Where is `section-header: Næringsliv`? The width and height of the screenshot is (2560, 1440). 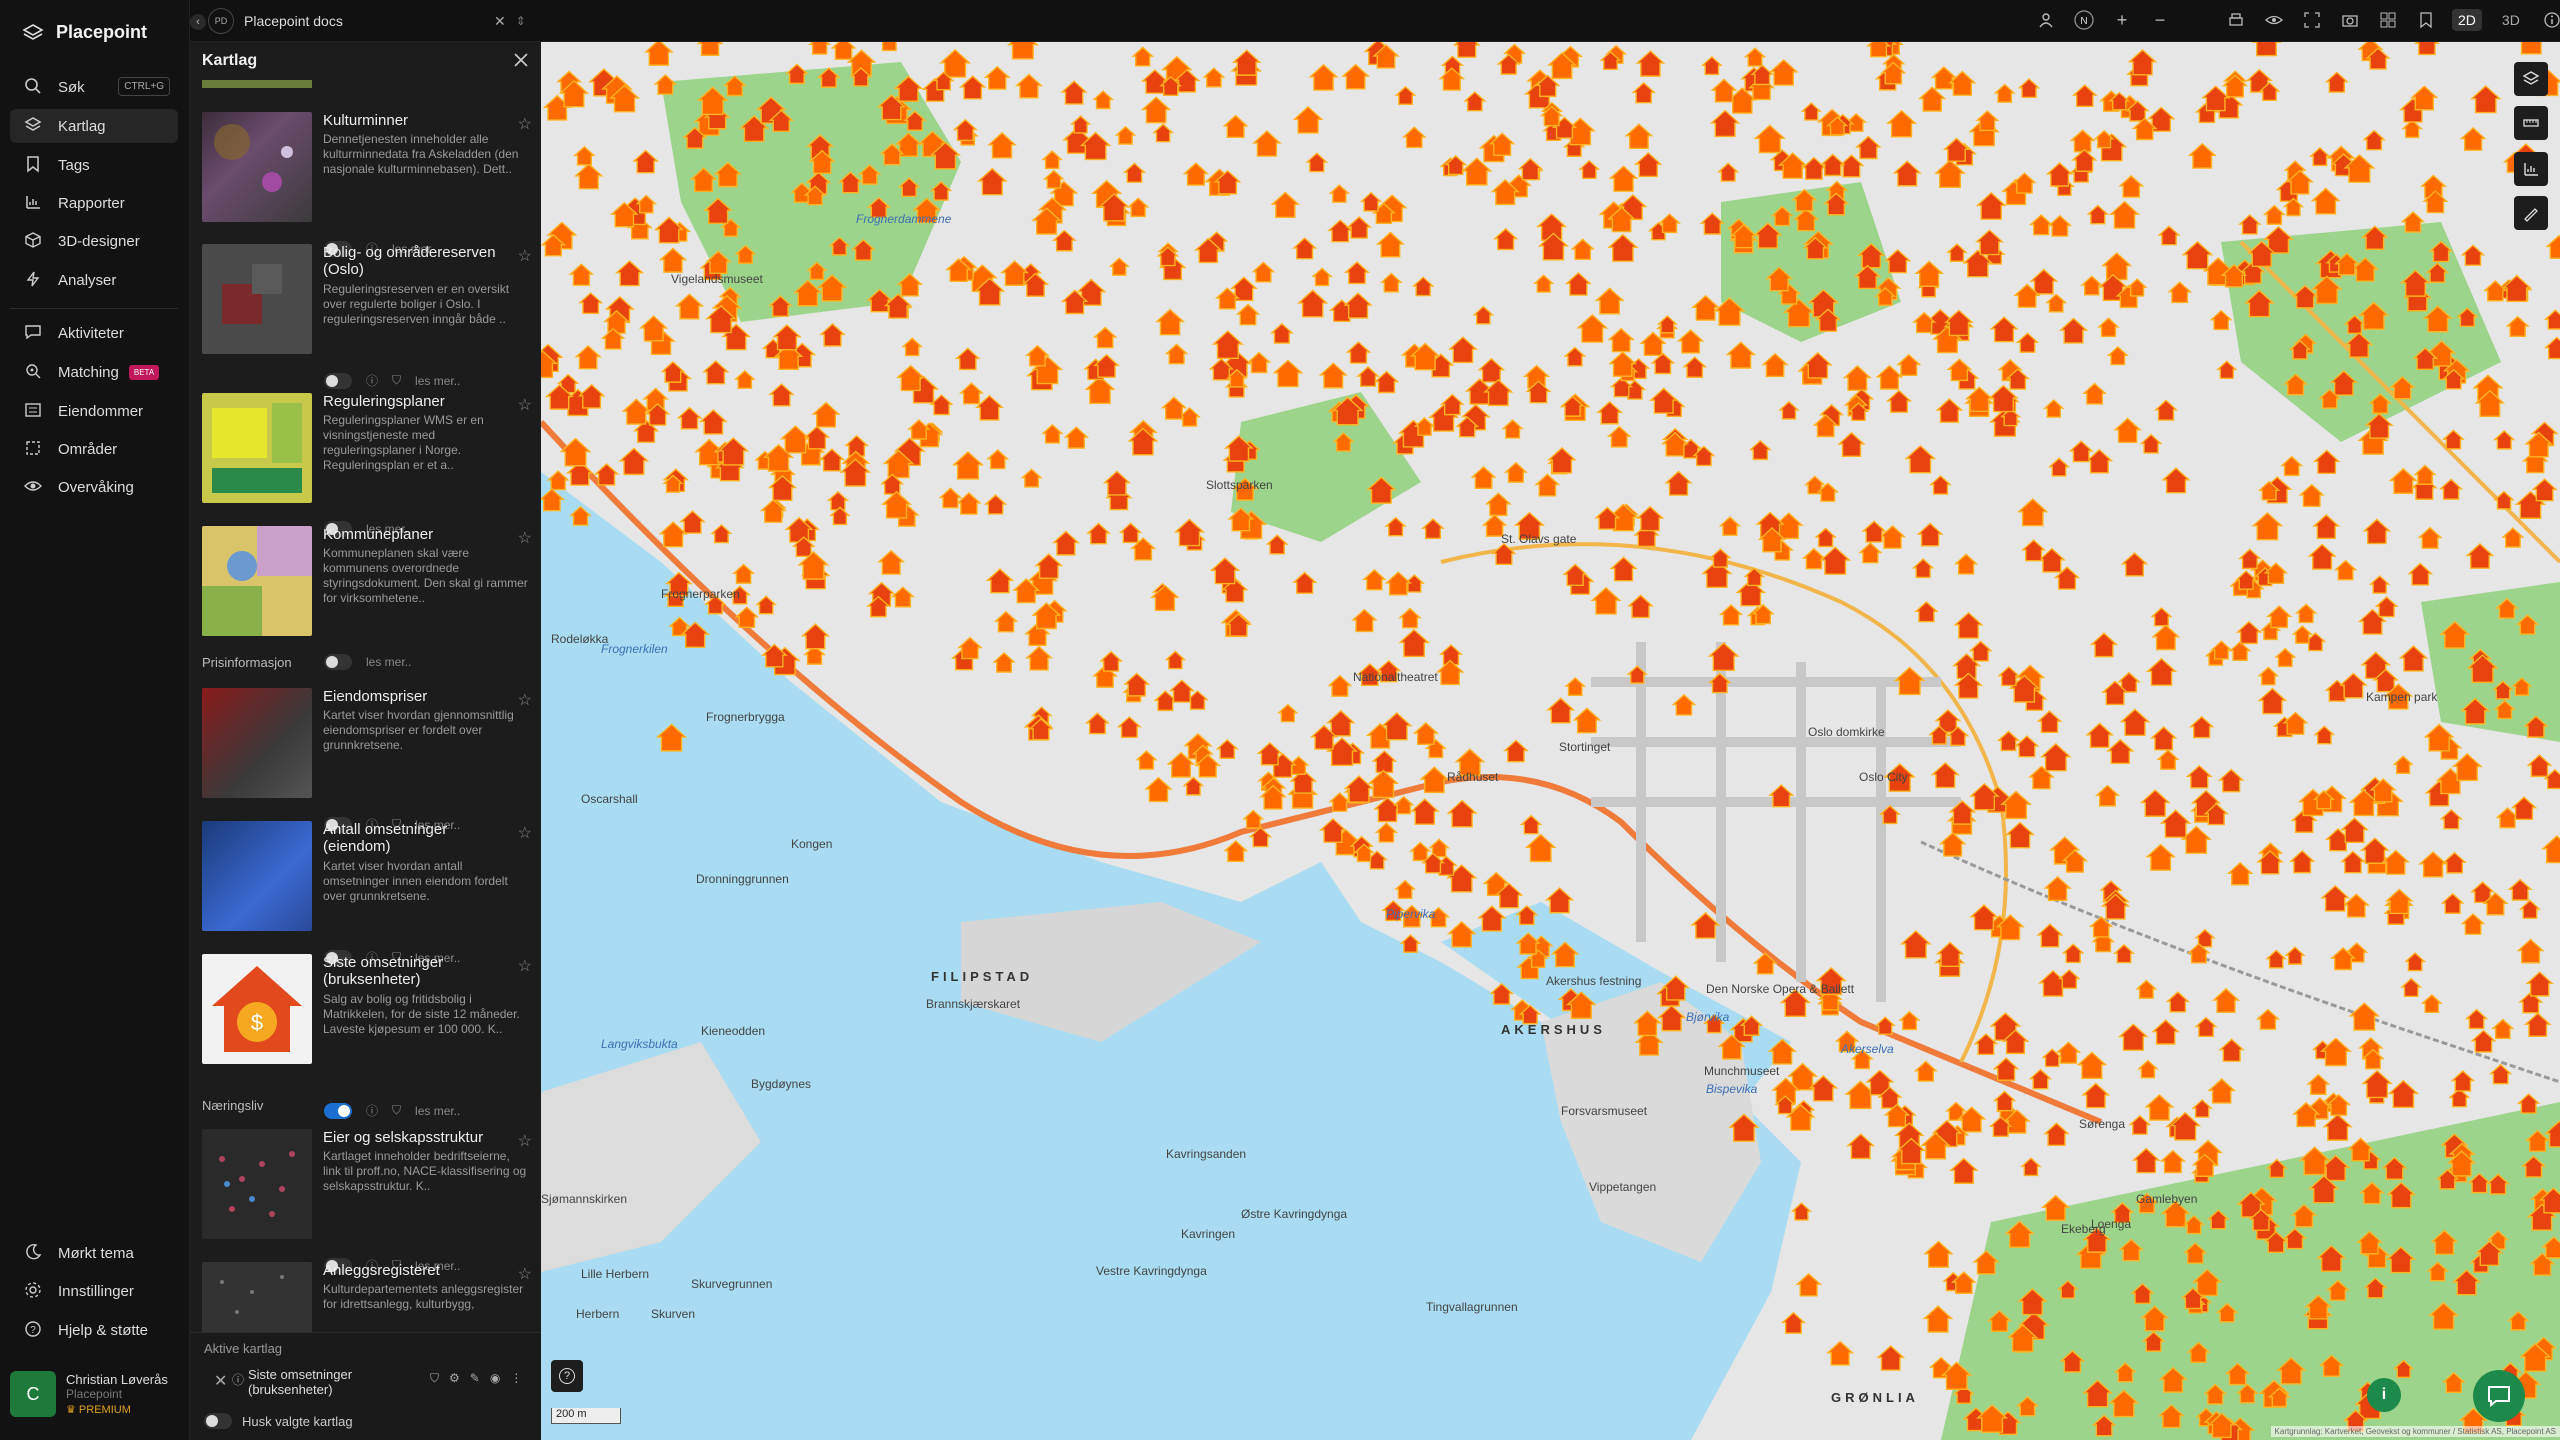
section-header: Næringsliv is located at coordinates (233, 1105).